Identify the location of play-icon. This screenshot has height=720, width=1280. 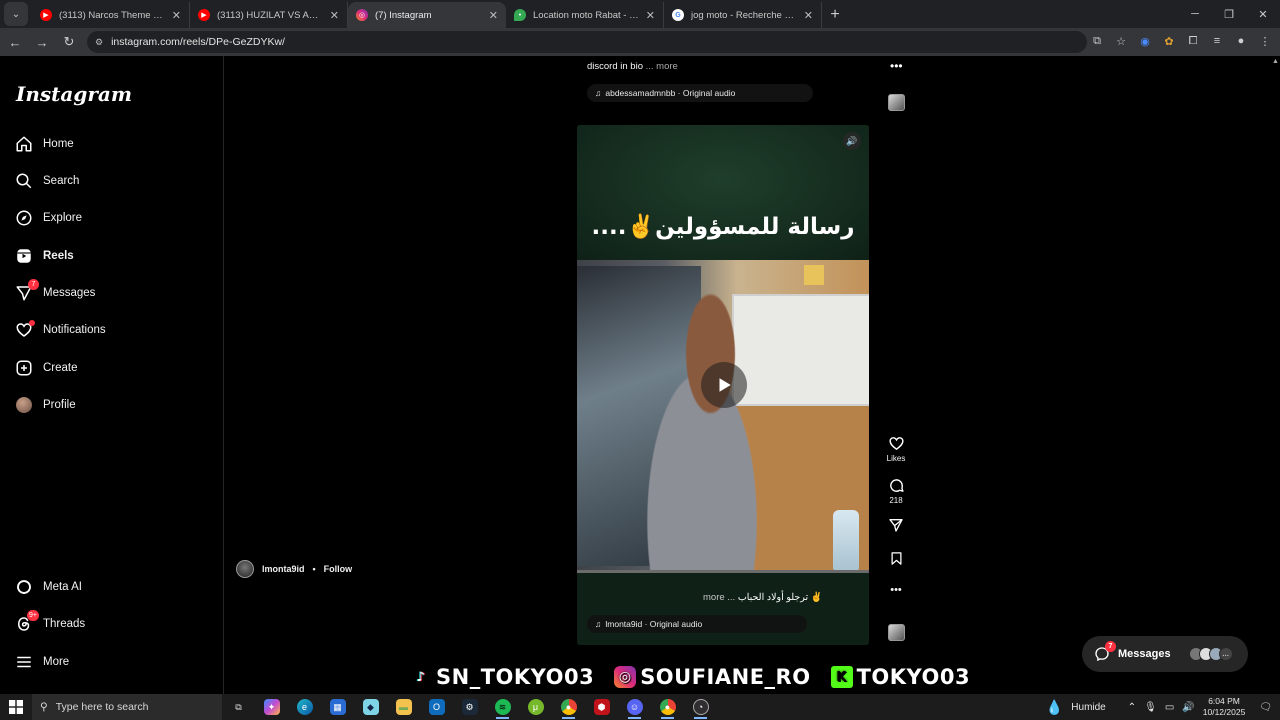
(724, 385).